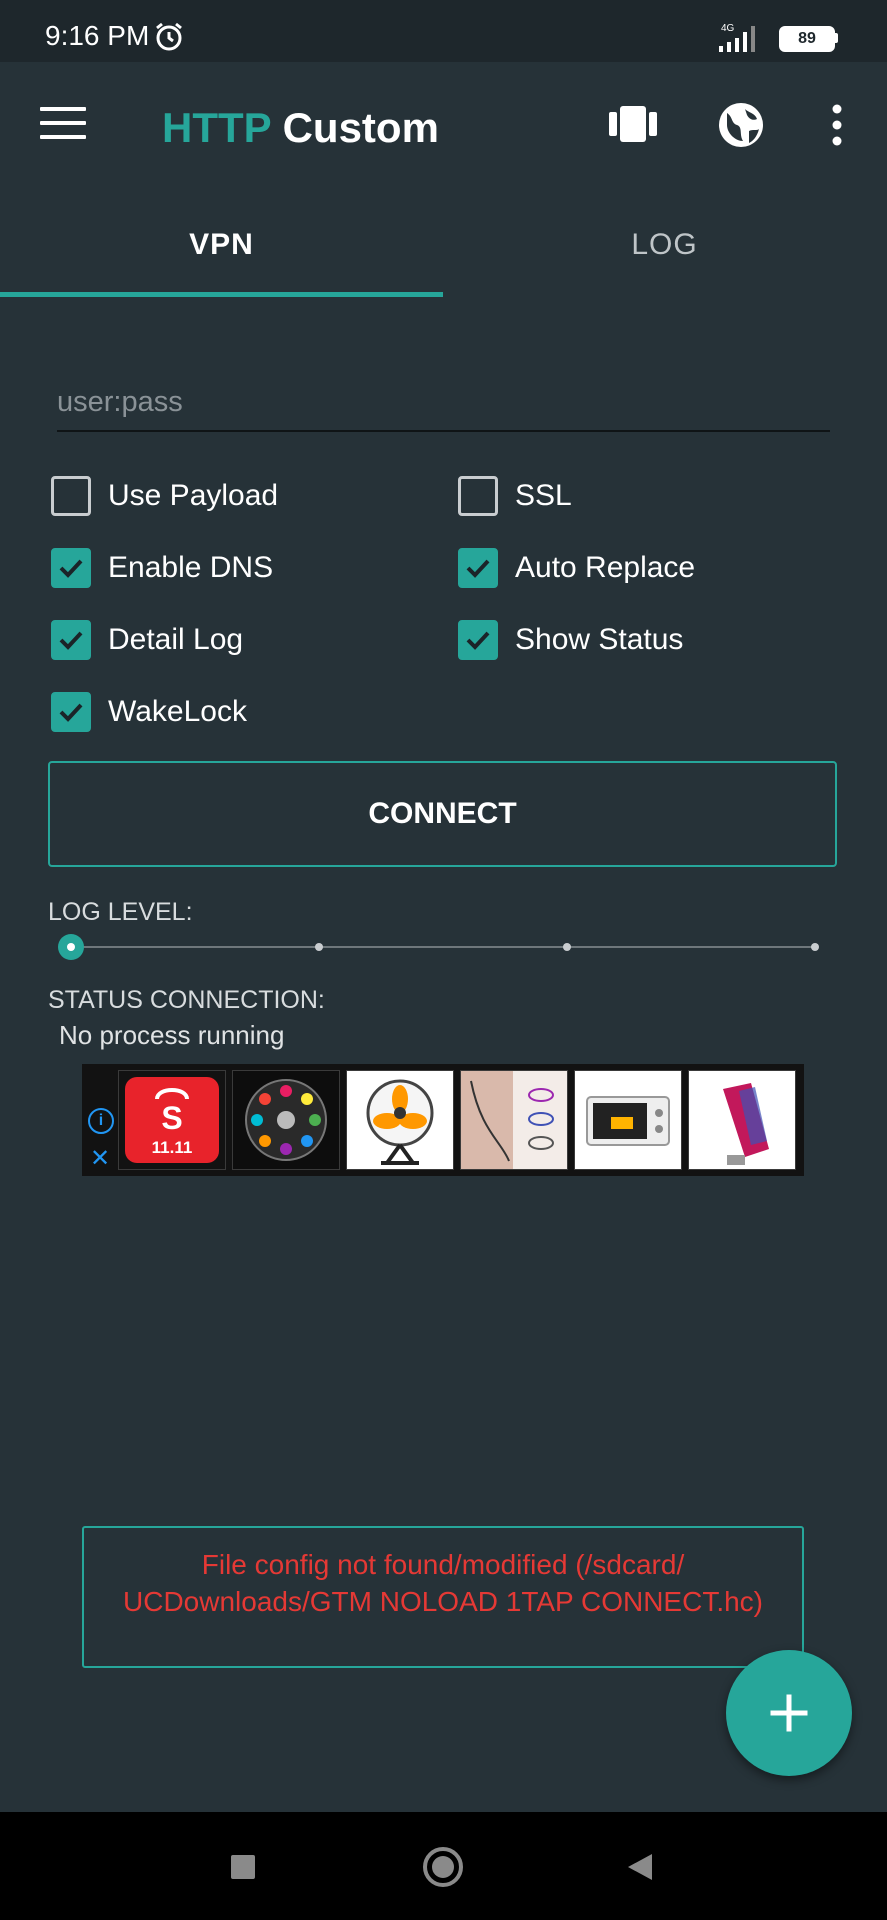 This screenshot has width=887, height=1920. Describe the element at coordinates (807, 39) in the screenshot. I see `battery-icon: 89` at that location.